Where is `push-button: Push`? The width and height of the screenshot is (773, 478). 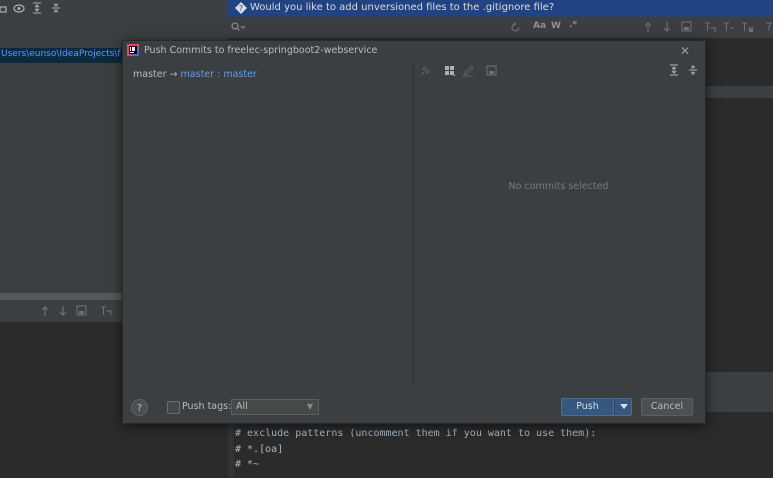 push-button: Push is located at coordinates (587, 407).